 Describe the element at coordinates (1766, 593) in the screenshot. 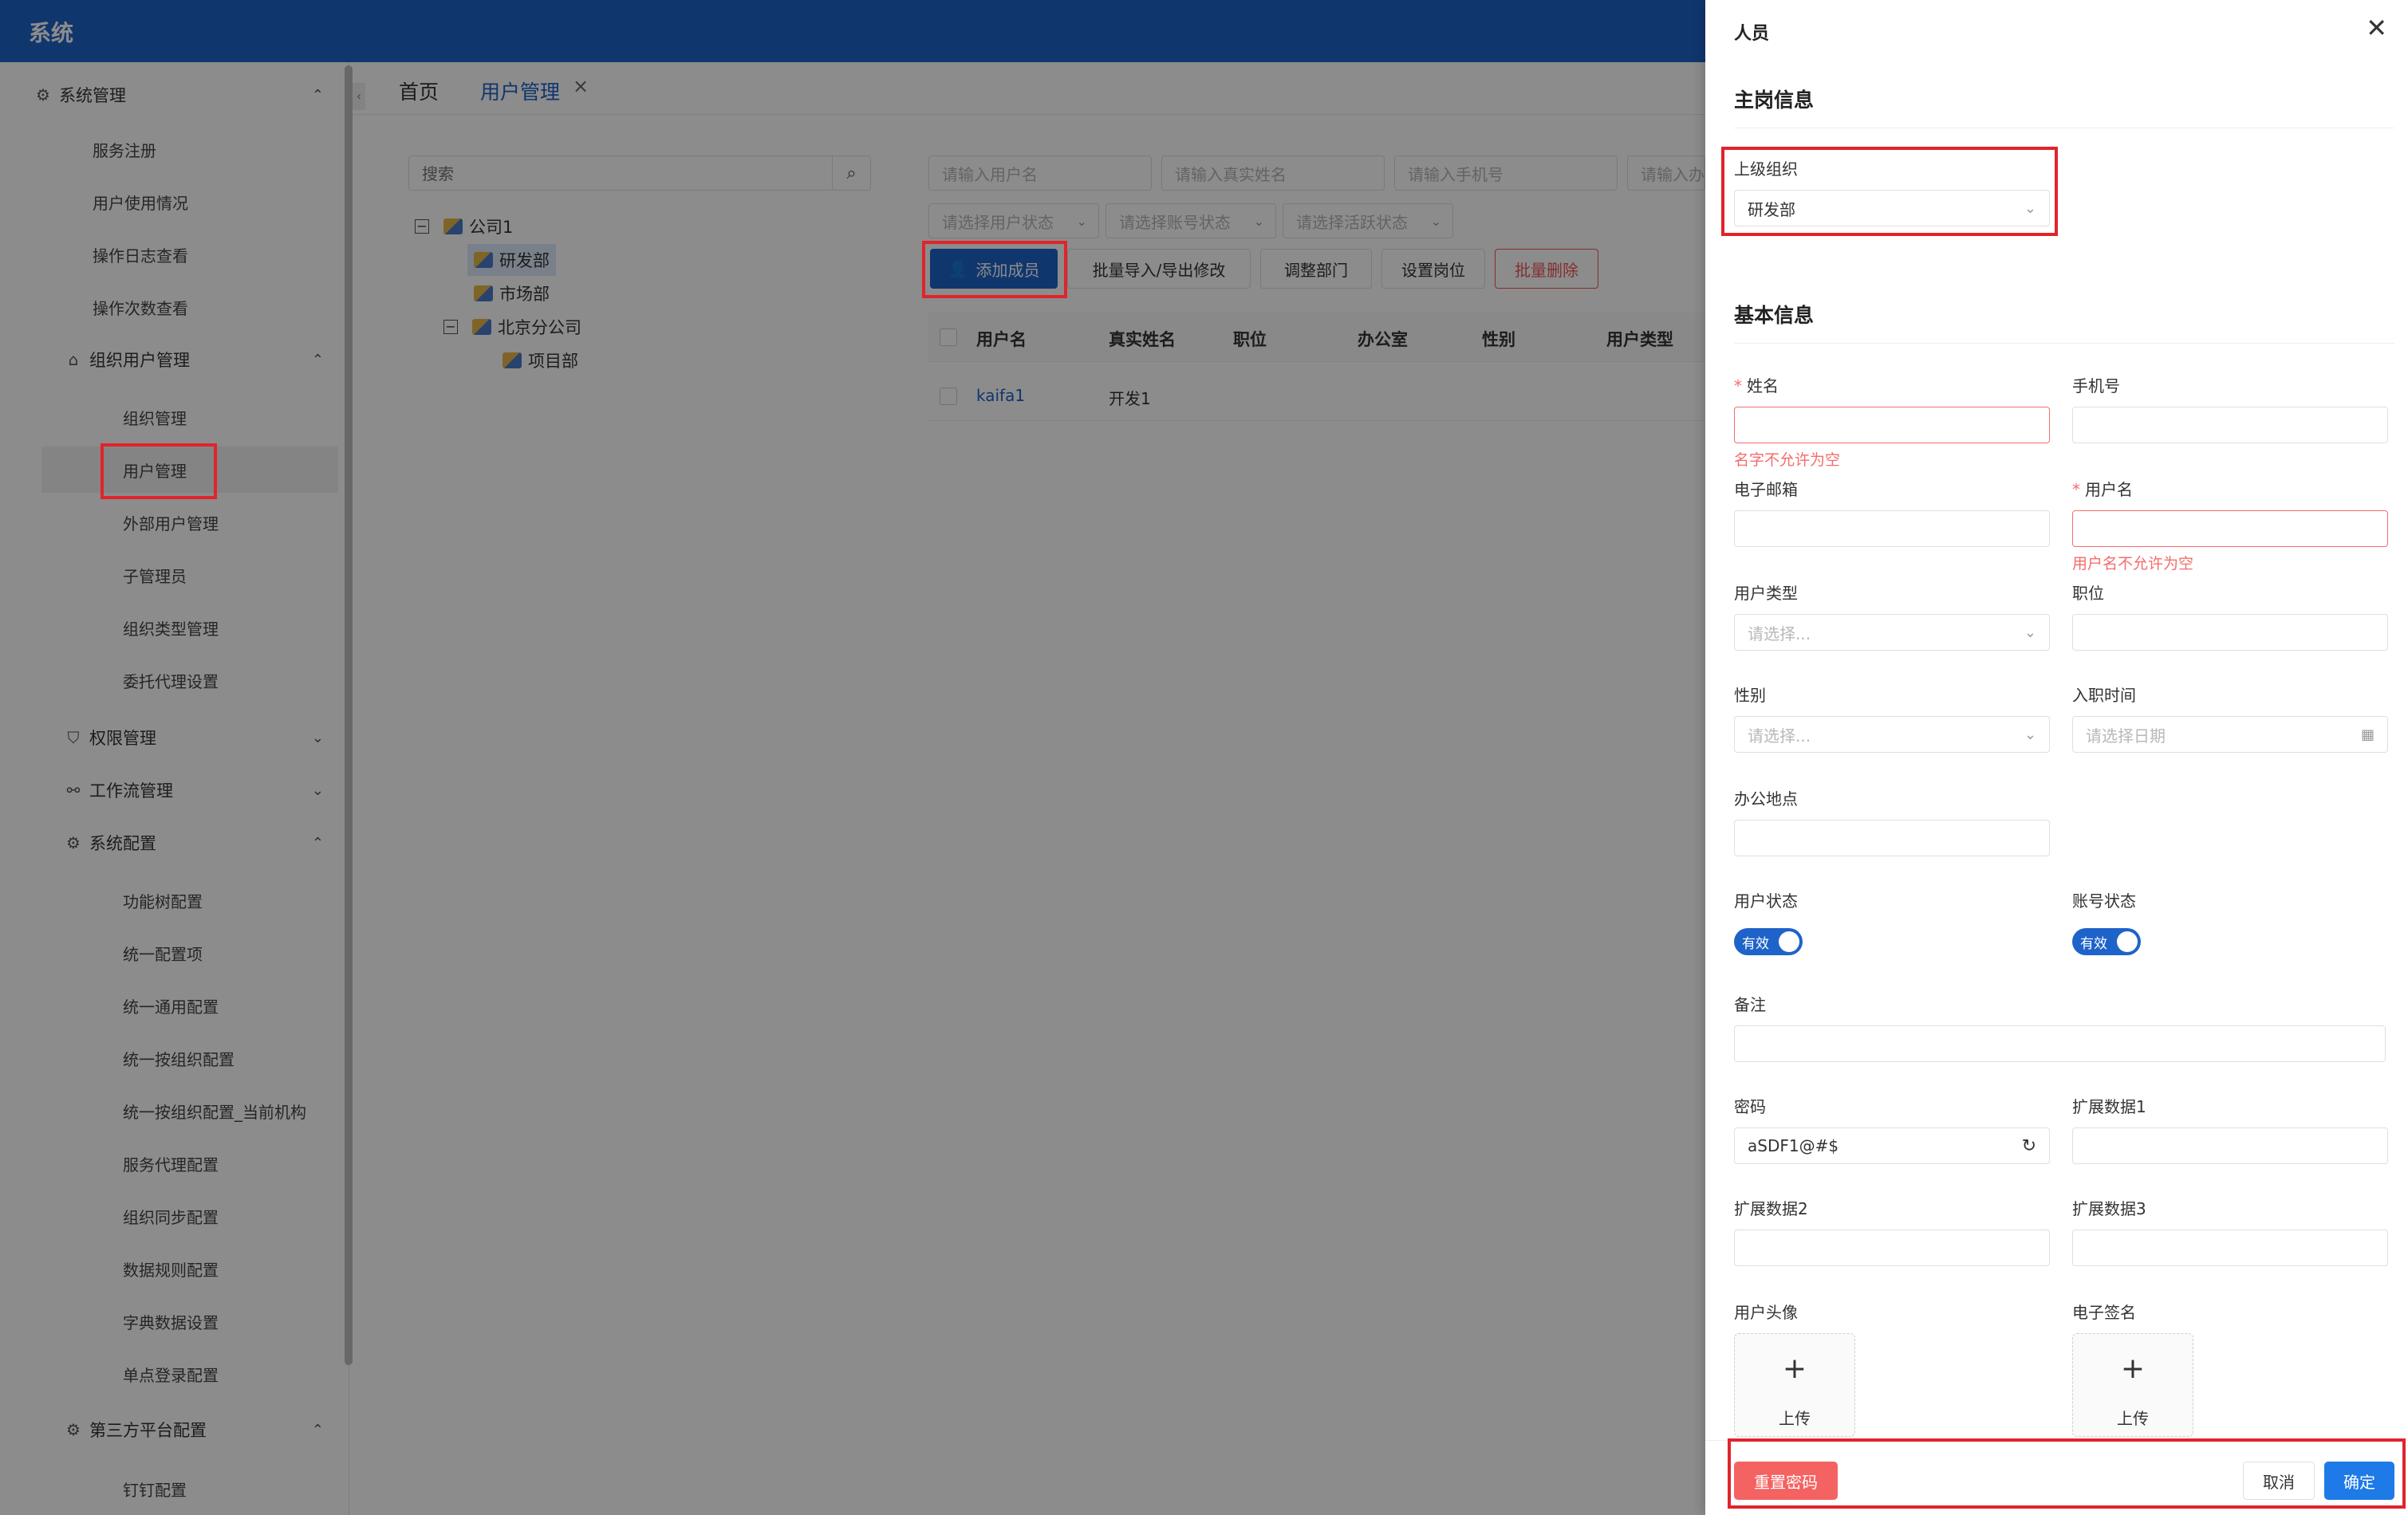

I see `label-user-type: 用户类型` at that location.